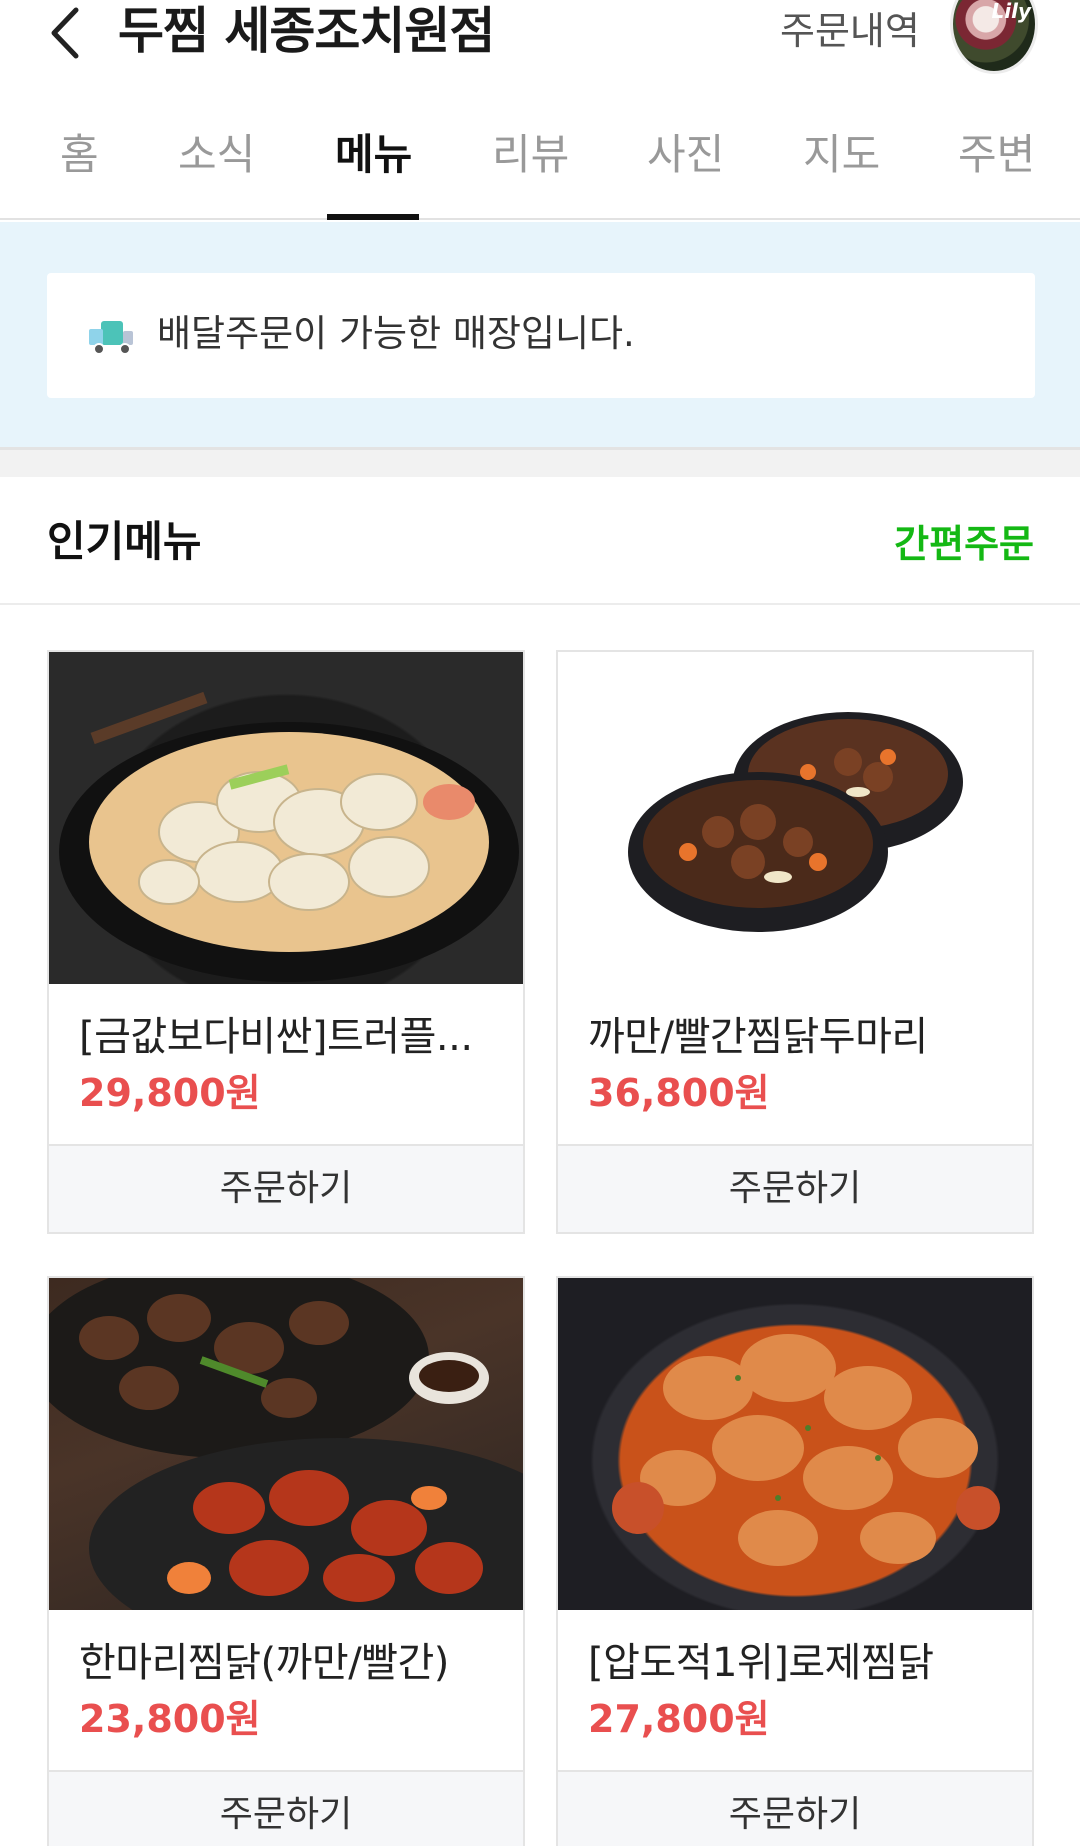 This screenshot has height=1846, width=1080. I want to click on delivery-available-text: 배달주문이 가능한 매장입니다., so click(396, 333).